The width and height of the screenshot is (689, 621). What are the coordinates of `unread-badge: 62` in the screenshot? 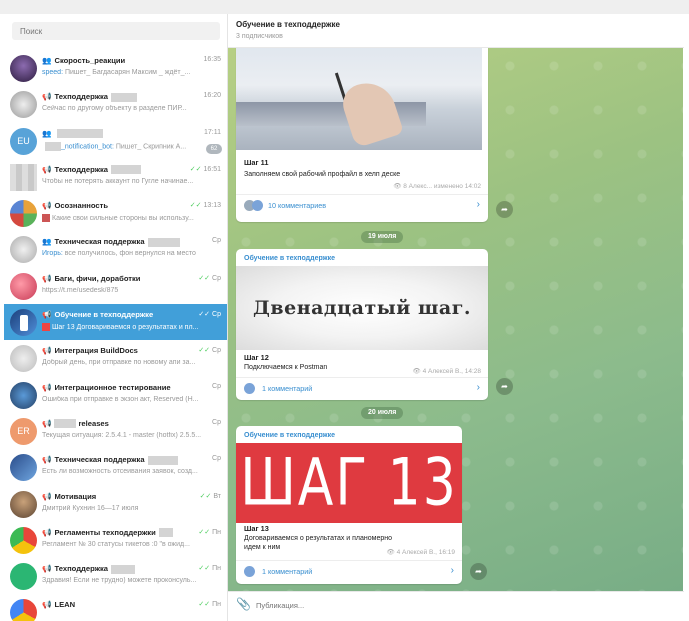 It's located at (214, 148).